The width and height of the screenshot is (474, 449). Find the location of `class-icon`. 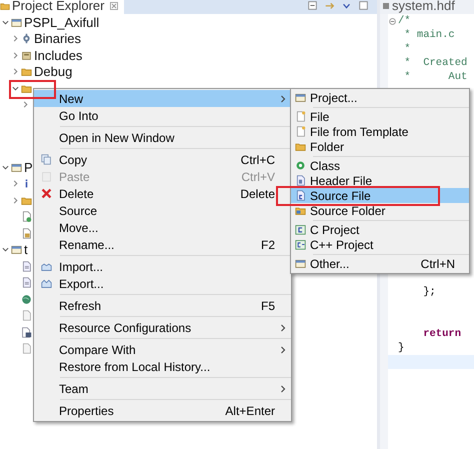

class-icon is located at coordinates (300, 165).